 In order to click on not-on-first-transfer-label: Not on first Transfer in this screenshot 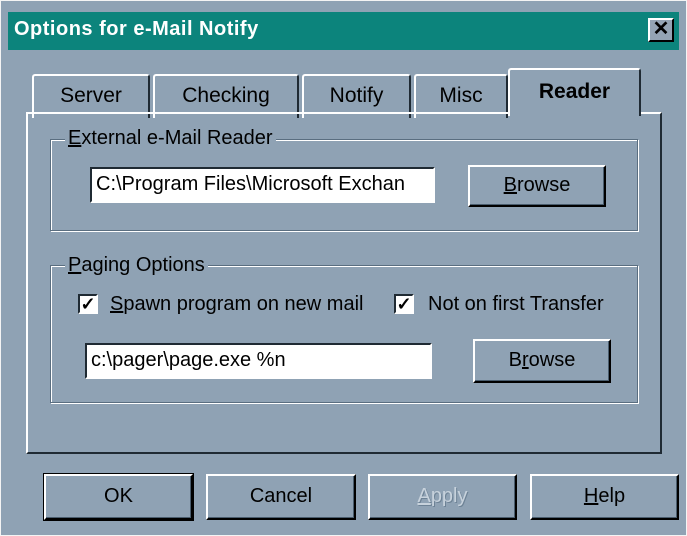, I will do `click(516, 304)`.